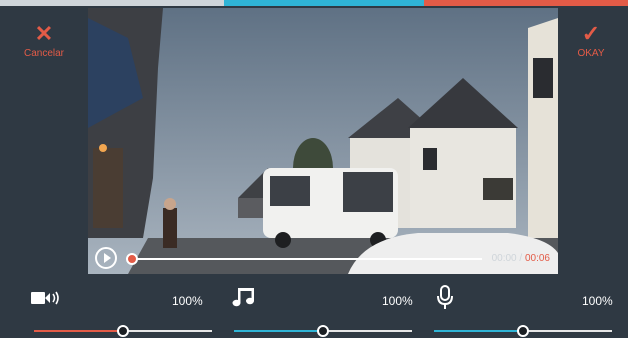 The height and width of the screenshot is (338, 628). I want to click on music-volume-slider, so click(323, 331).